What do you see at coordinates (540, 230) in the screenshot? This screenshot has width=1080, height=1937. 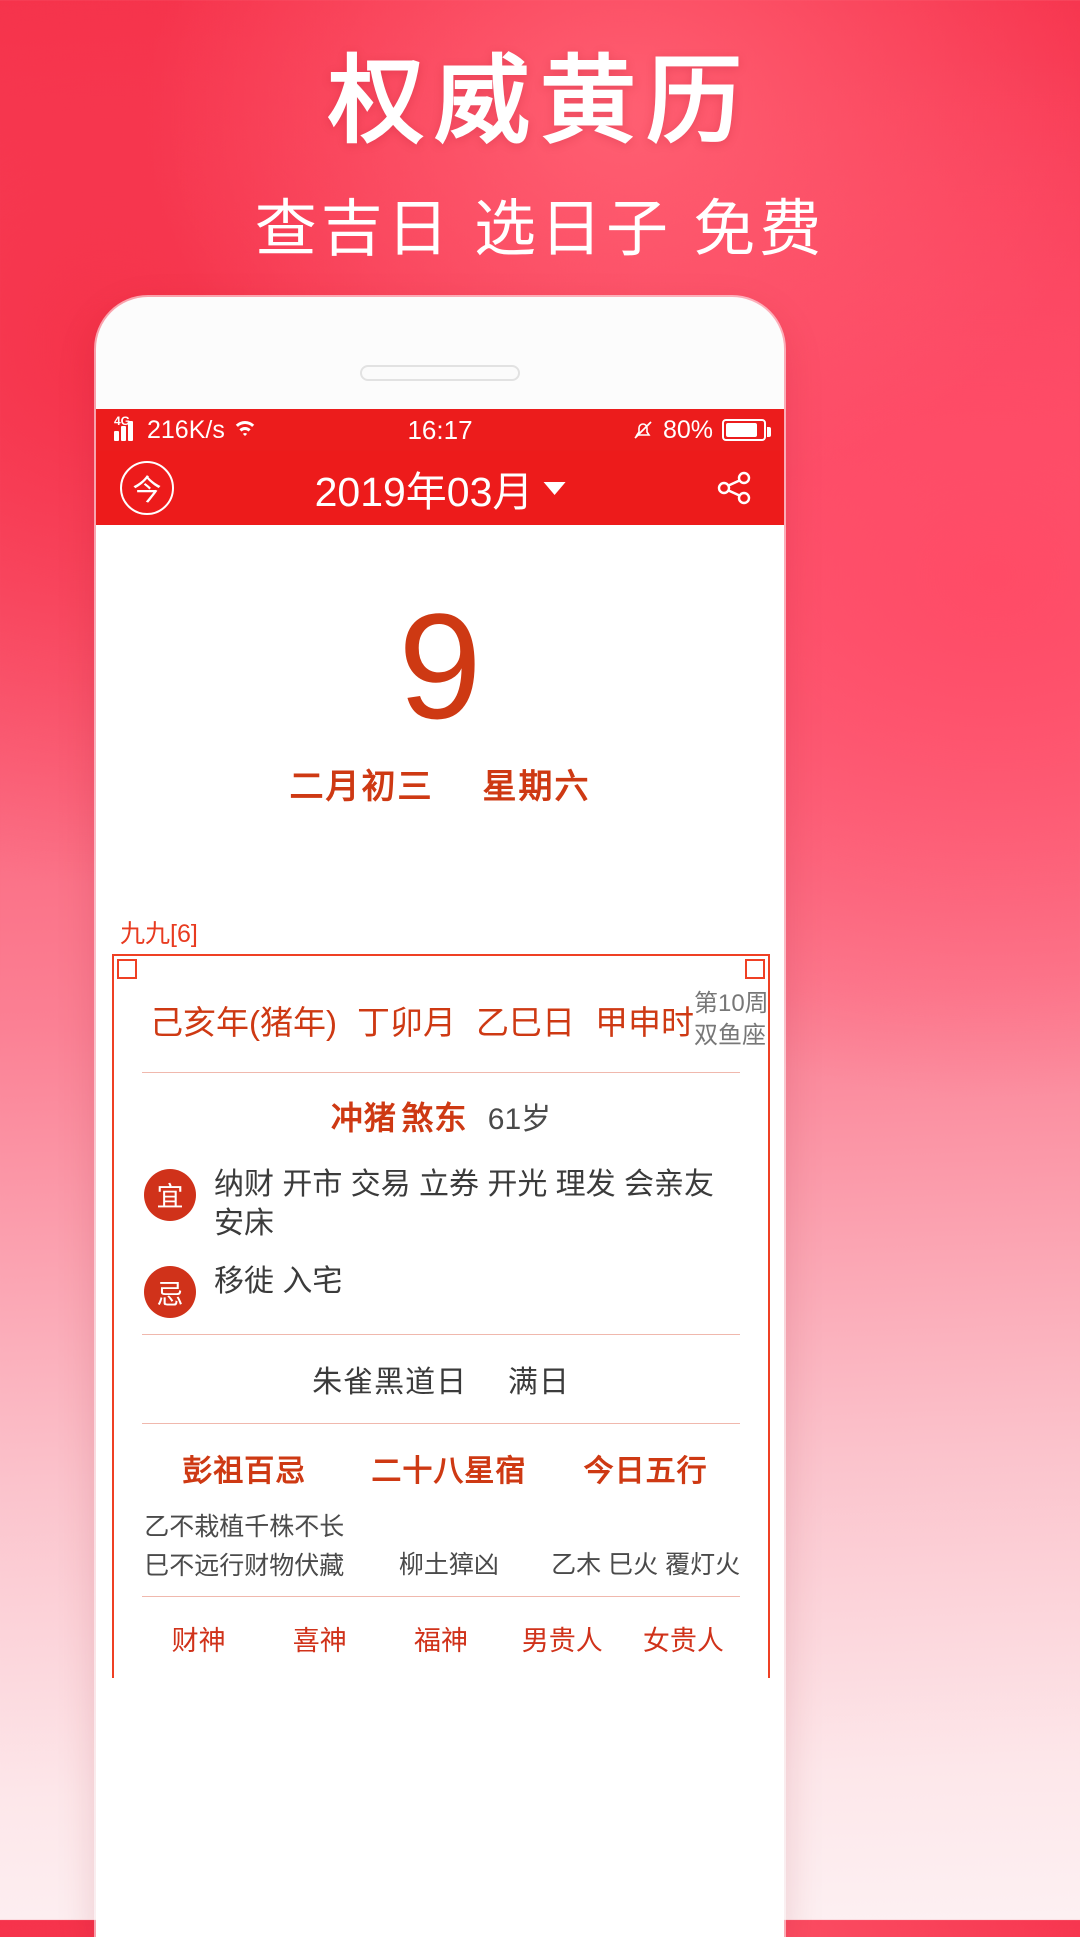 I see `promo-subtitle: 查吉日 选日子 免费` at bounding box center [540, 230].